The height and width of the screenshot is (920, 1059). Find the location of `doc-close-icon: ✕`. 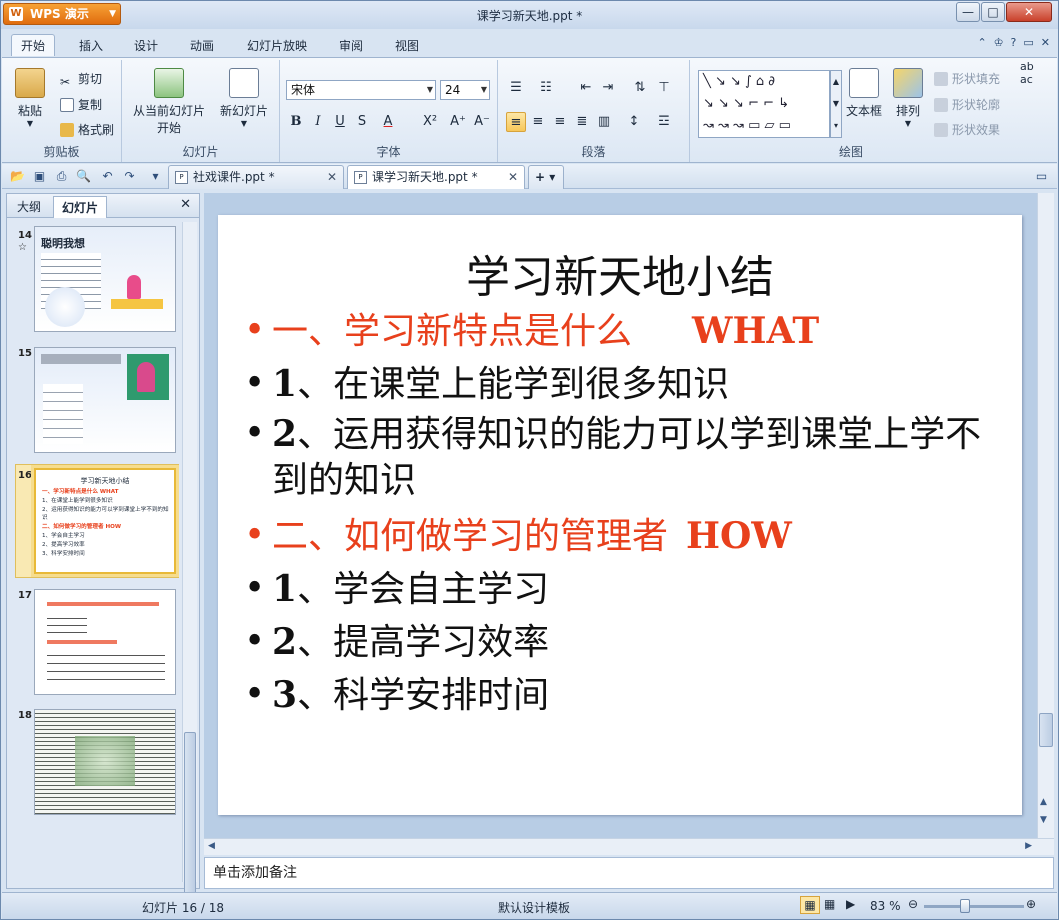

doc-close-icon: ✕ is located at coordinates (1045, 42).